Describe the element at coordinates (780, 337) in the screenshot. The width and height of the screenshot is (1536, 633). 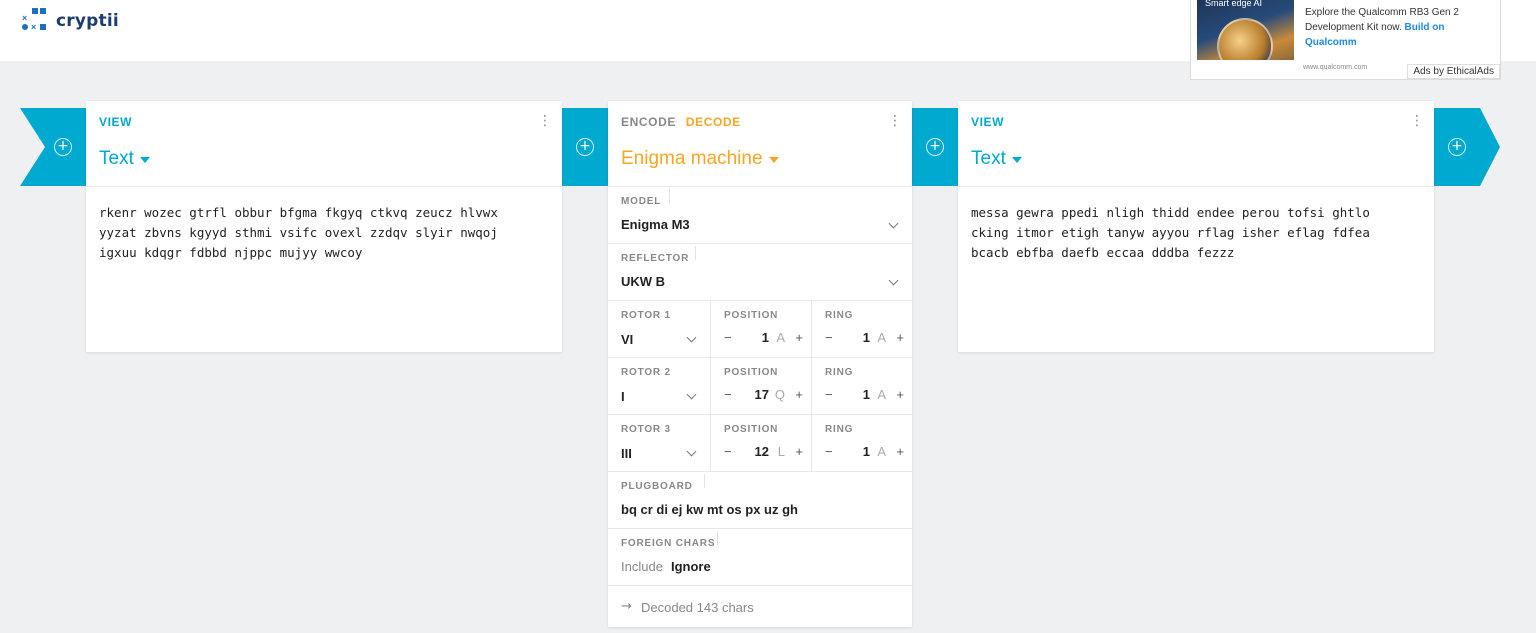
I see `position-letter: A` at that location.